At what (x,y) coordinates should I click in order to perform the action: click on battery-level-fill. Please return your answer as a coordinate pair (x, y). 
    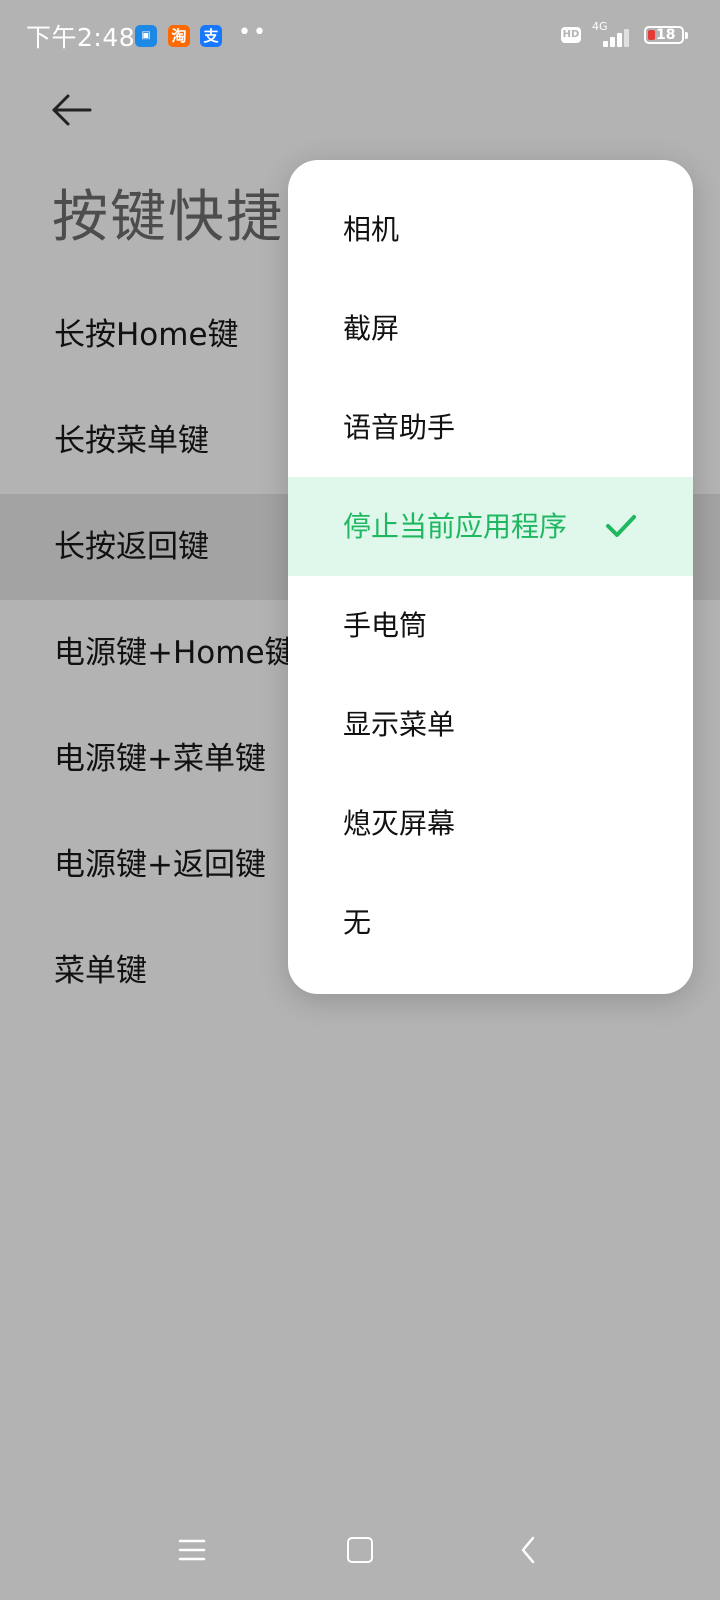
    Looking at the image, I should click on (651, 35).